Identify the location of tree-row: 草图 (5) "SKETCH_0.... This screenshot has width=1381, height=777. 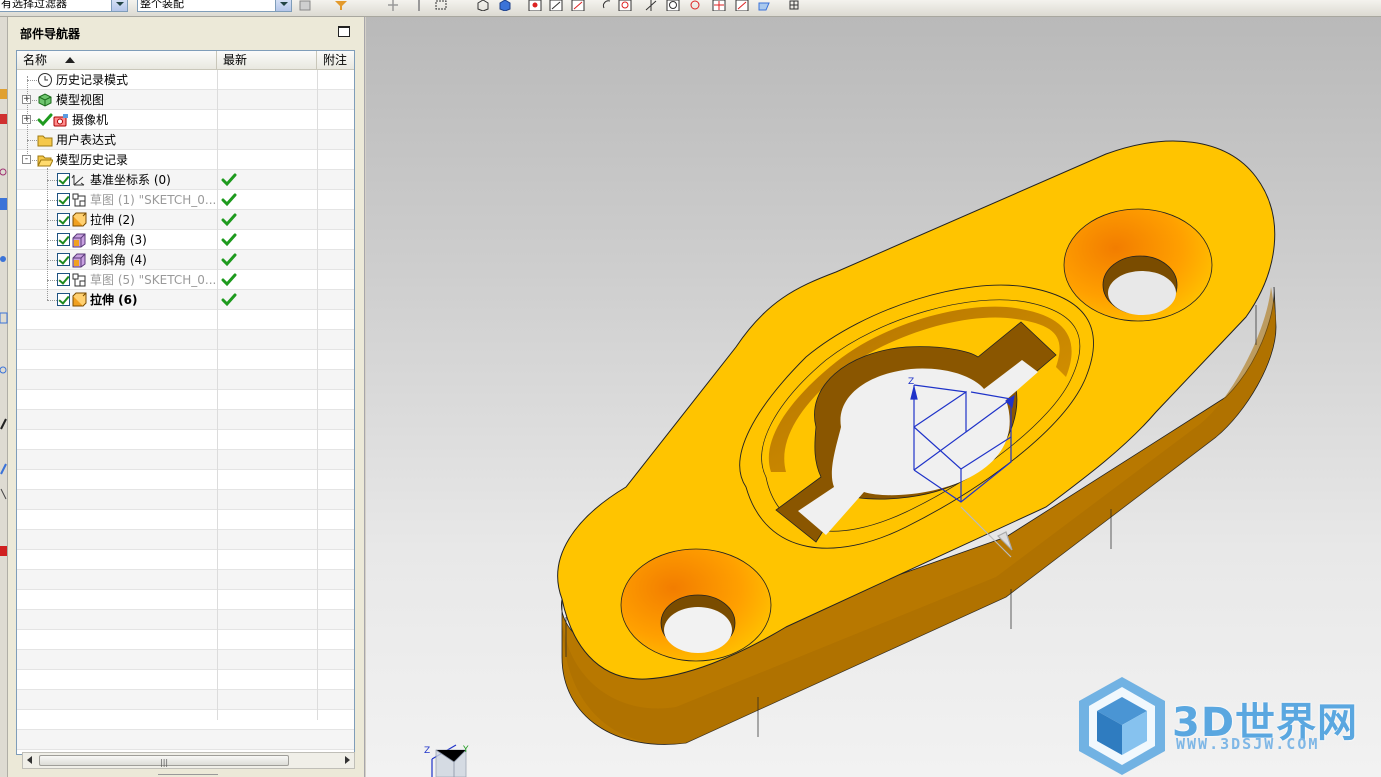
(185, 280).